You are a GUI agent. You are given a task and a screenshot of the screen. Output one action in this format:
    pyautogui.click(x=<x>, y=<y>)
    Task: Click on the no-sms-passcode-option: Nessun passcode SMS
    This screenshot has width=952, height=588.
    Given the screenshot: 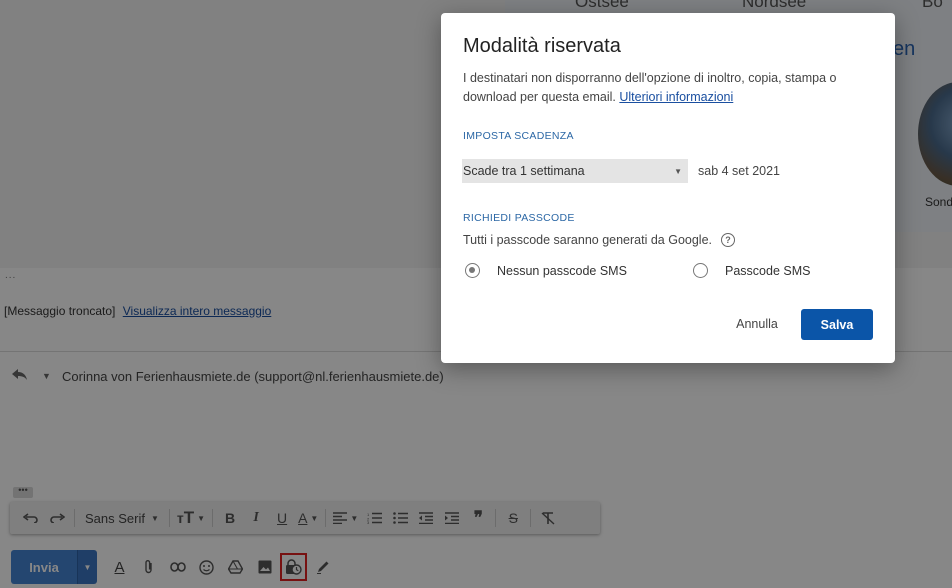 What is the action you would take?
    pyautogui.click(x=546, y=270)
    